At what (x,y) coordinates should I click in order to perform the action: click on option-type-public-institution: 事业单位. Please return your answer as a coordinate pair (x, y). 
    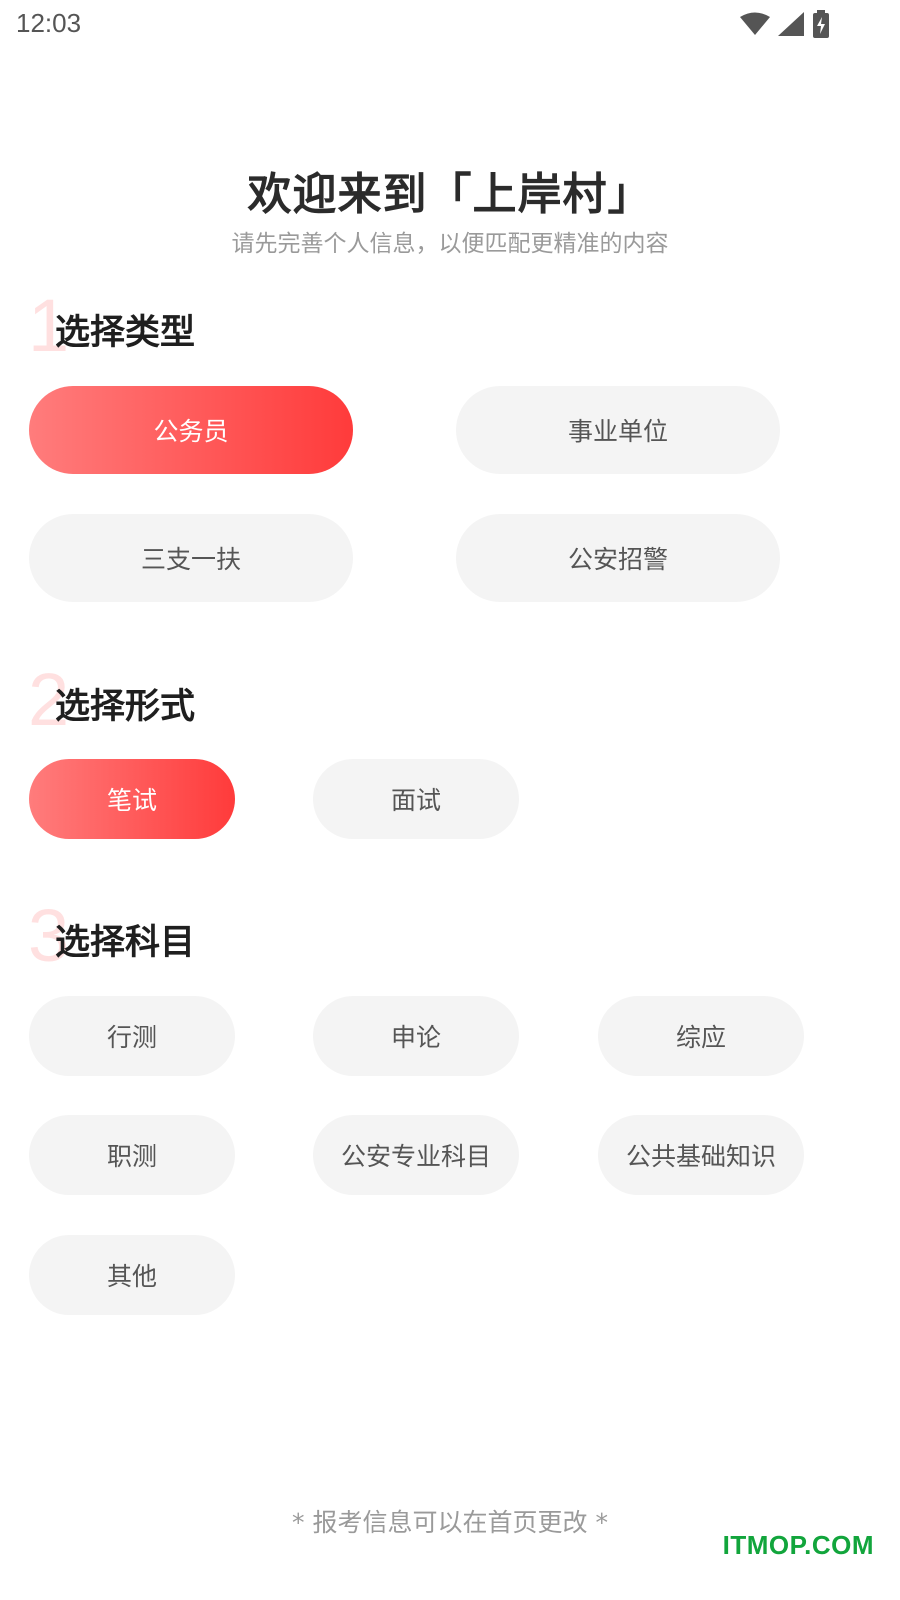
    Looking at the image, I should click on (618, 430).